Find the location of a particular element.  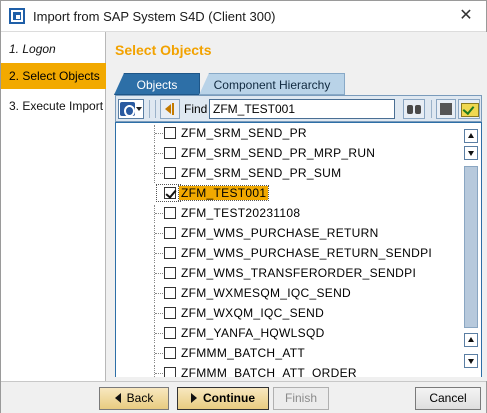

list-item: ZFM_SRM_SEND_PR_SUM is located at coordinates (287, 173).